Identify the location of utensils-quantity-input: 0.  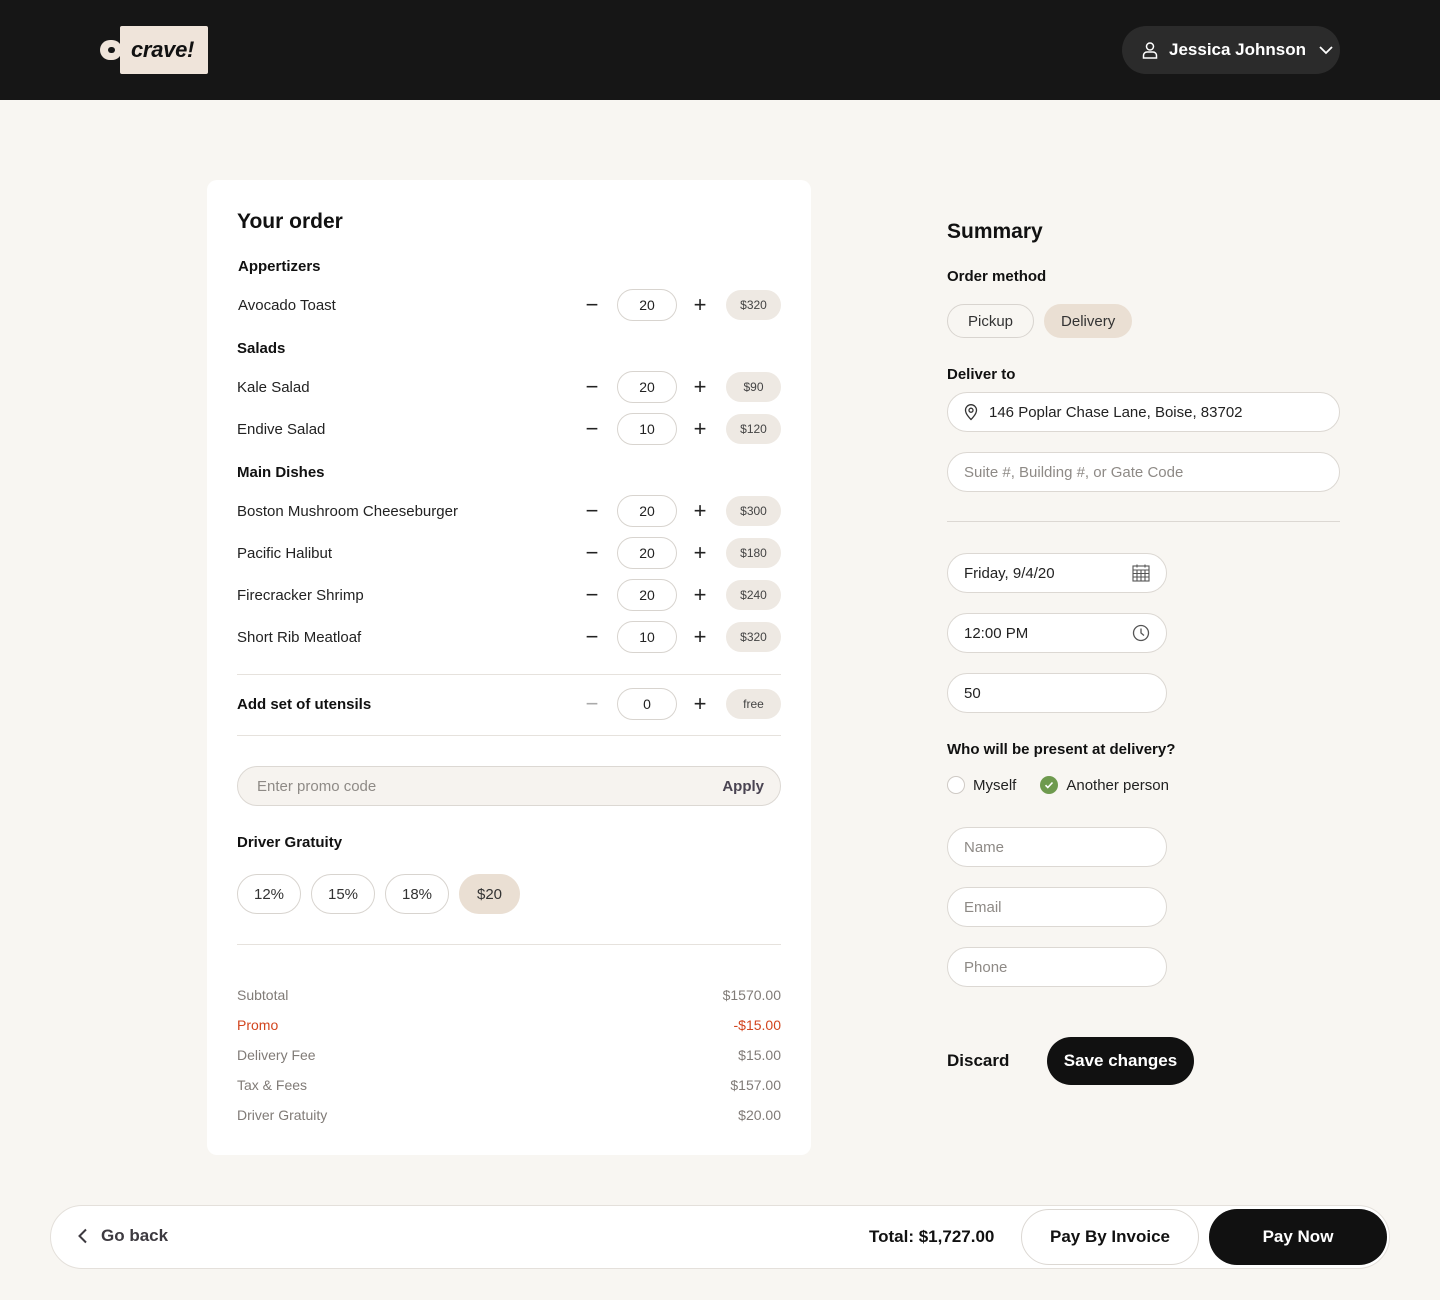
(647, 704).